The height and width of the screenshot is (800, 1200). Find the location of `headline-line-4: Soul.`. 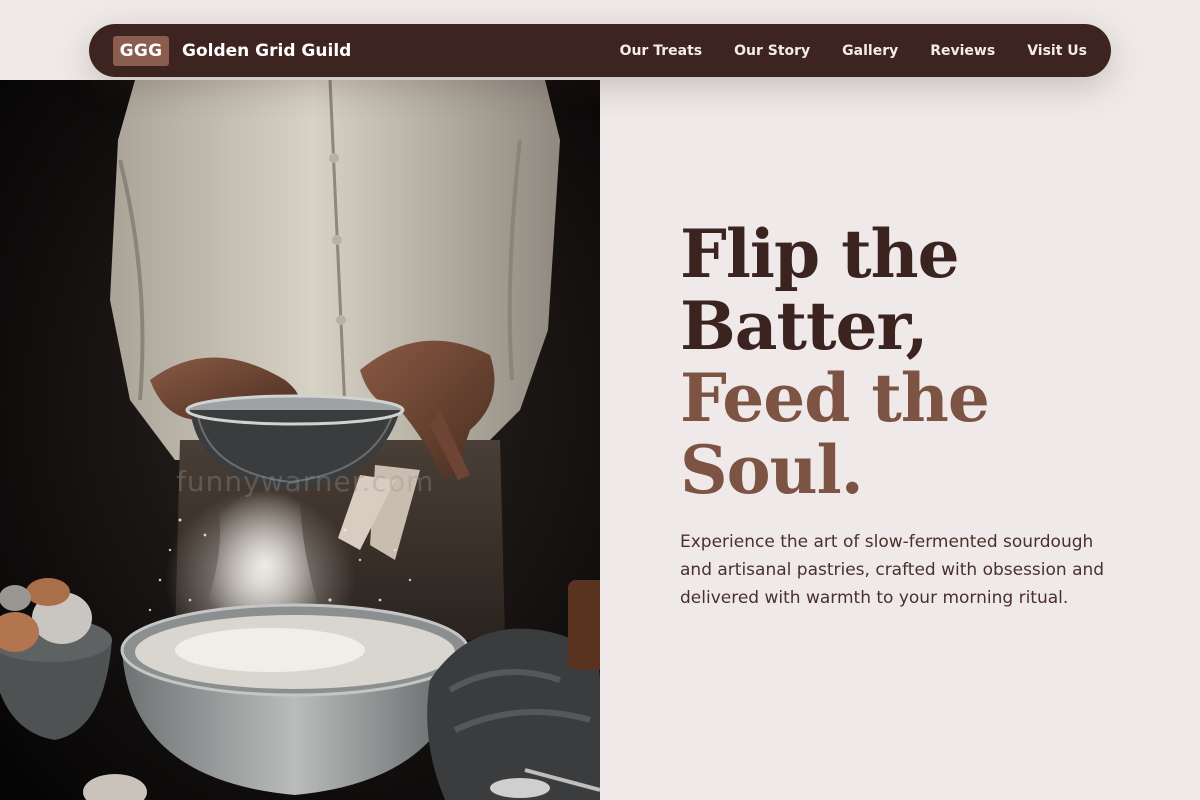

headline-line-4: Soul. is located at coordinates (772, 470).